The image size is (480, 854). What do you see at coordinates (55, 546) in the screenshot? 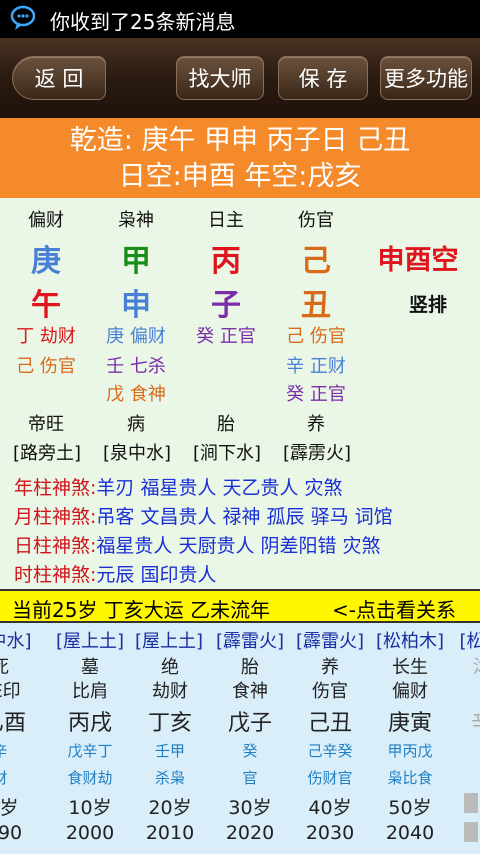
I see `shensha-label: 日柱神煞:` at bounding box center [55, 546].